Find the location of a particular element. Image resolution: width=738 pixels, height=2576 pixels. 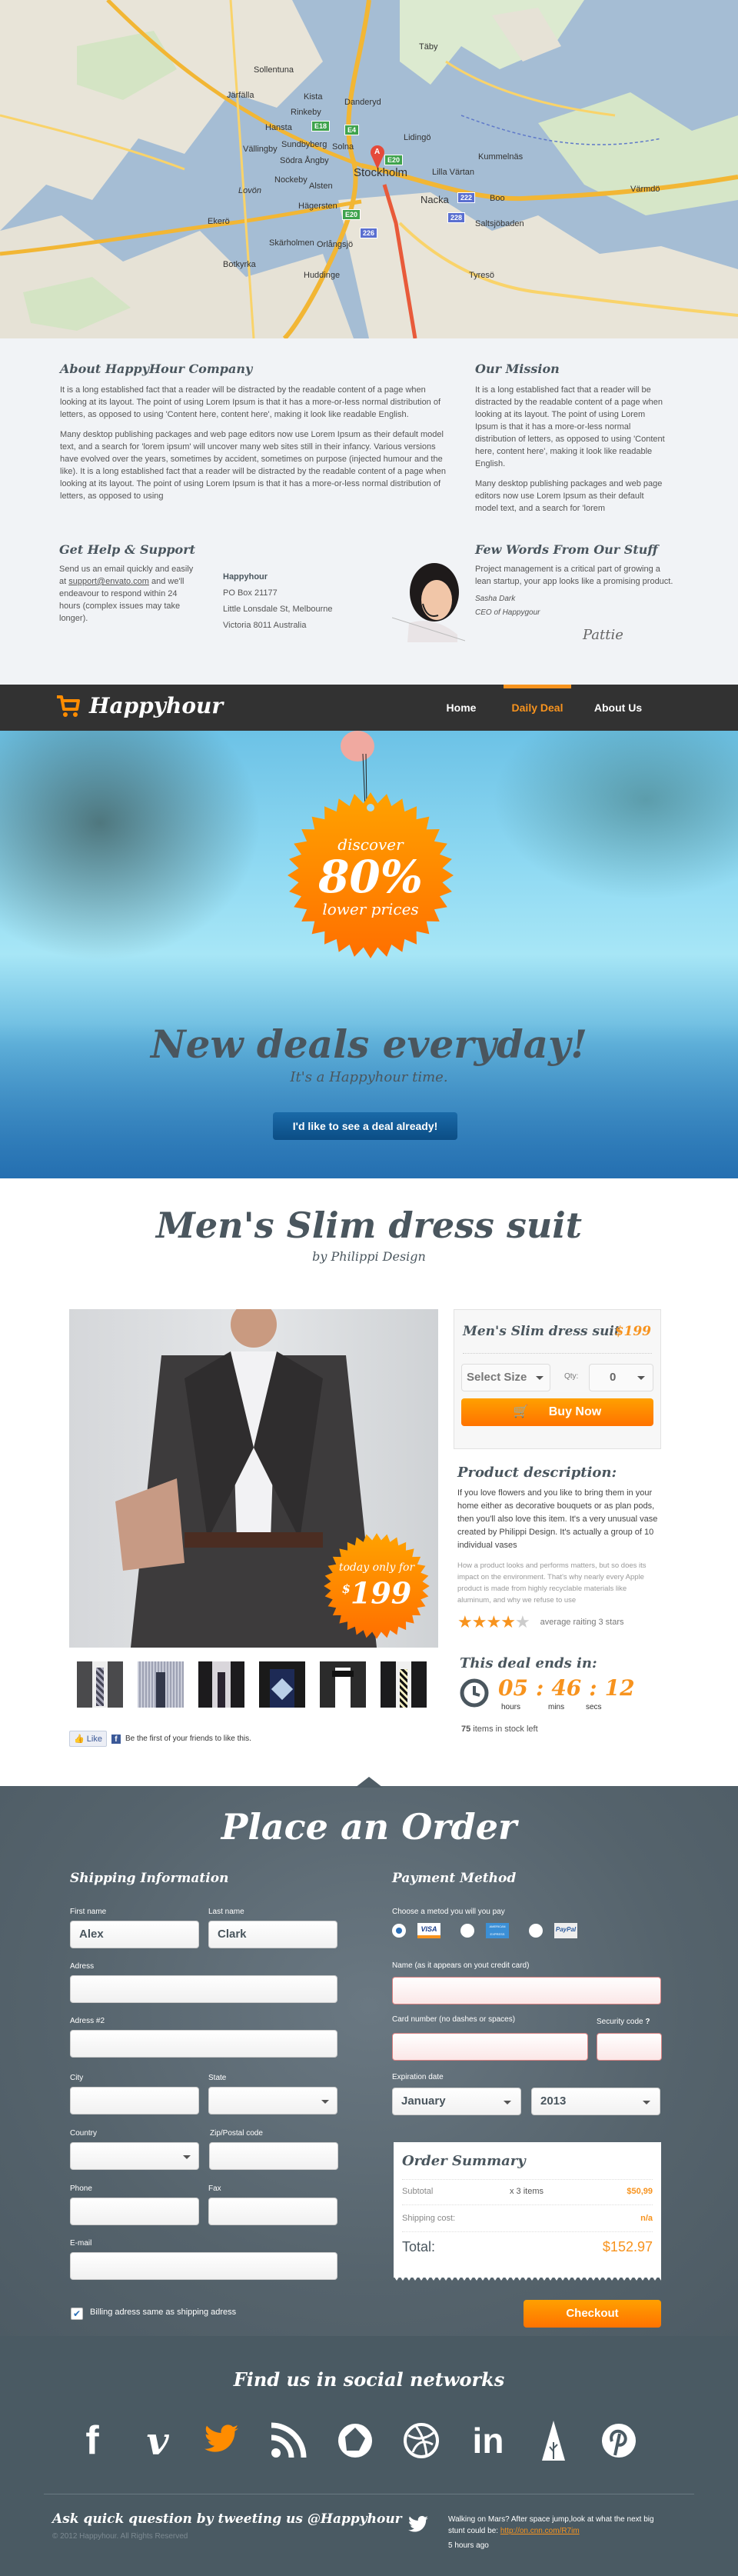

paypal-icon: PayPal is located at coordinates (565, 1930).